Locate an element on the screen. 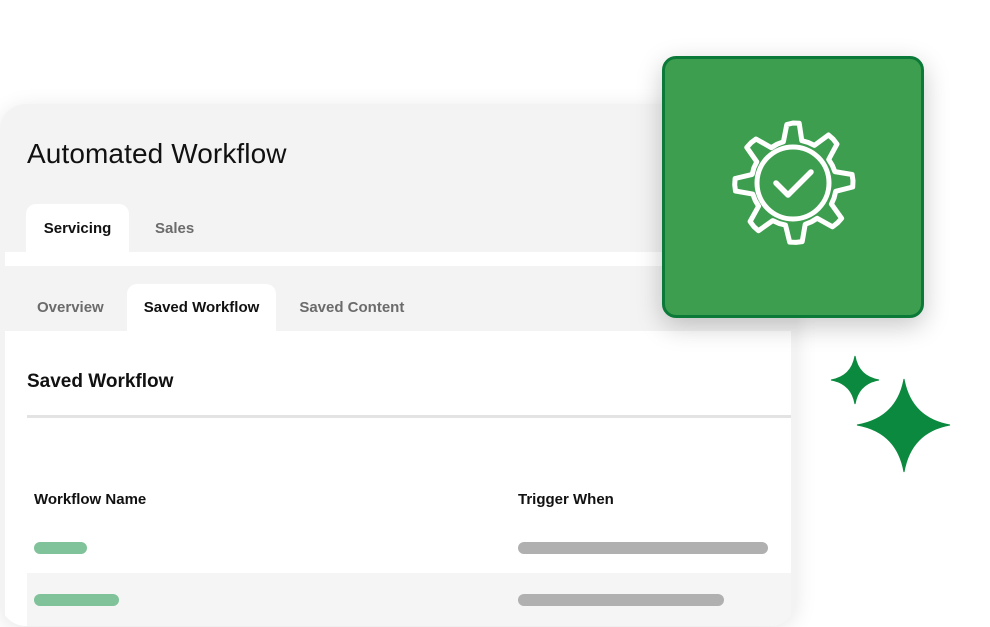  tab-sales: Sales is located at coordinates (171, 228).